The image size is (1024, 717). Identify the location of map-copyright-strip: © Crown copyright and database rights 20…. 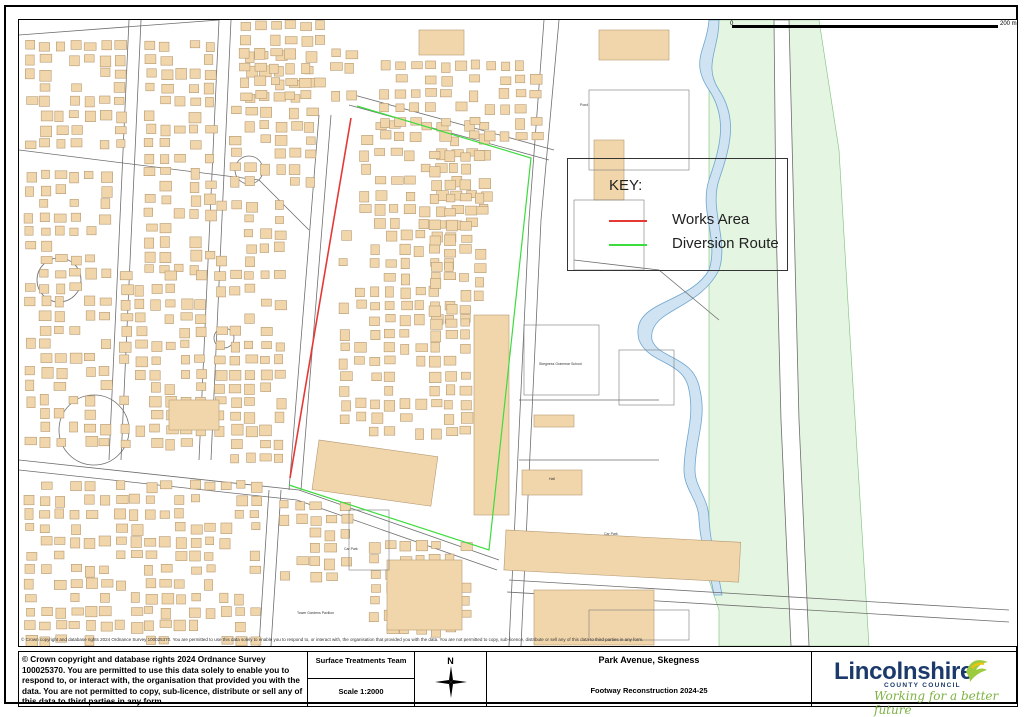
(332, 639).